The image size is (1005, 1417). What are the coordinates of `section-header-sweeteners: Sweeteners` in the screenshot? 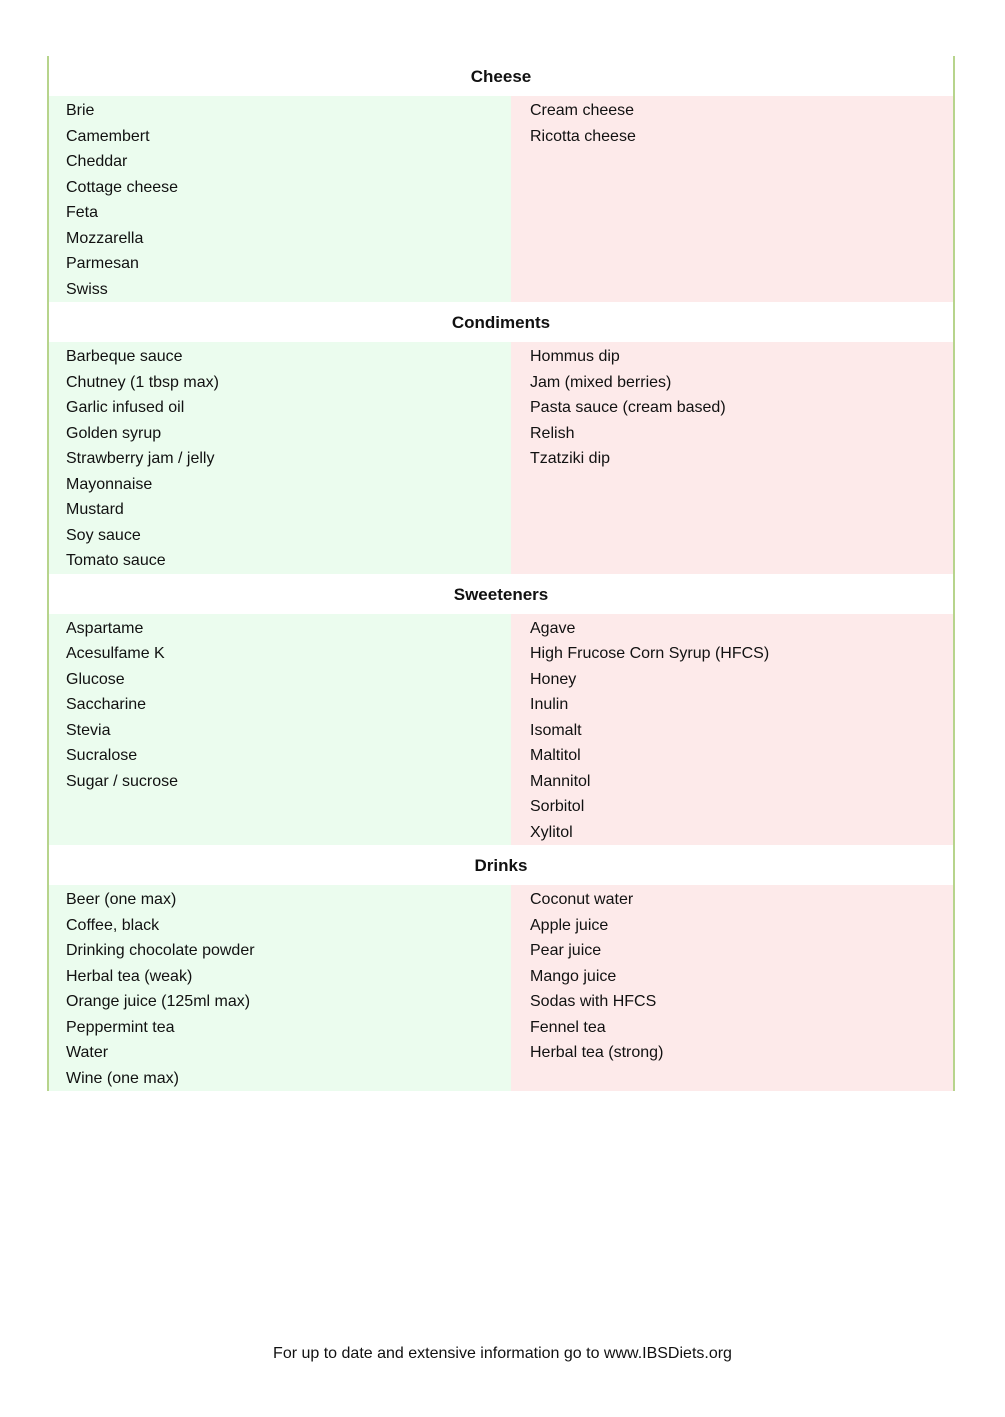 It's located at (501, 593).